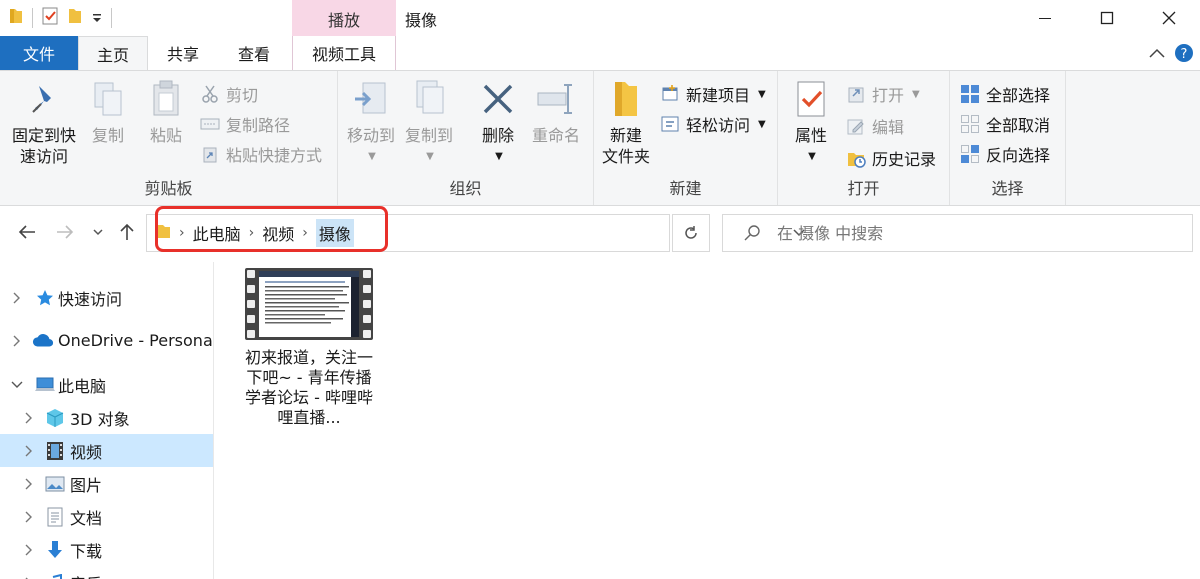 Image resolution: width=1200 pixels, height=579 pixels. What do you see at coordinates (254, 53) in the screenshot?
I see `tab-view: 查看` at bounding box center [254, 53].